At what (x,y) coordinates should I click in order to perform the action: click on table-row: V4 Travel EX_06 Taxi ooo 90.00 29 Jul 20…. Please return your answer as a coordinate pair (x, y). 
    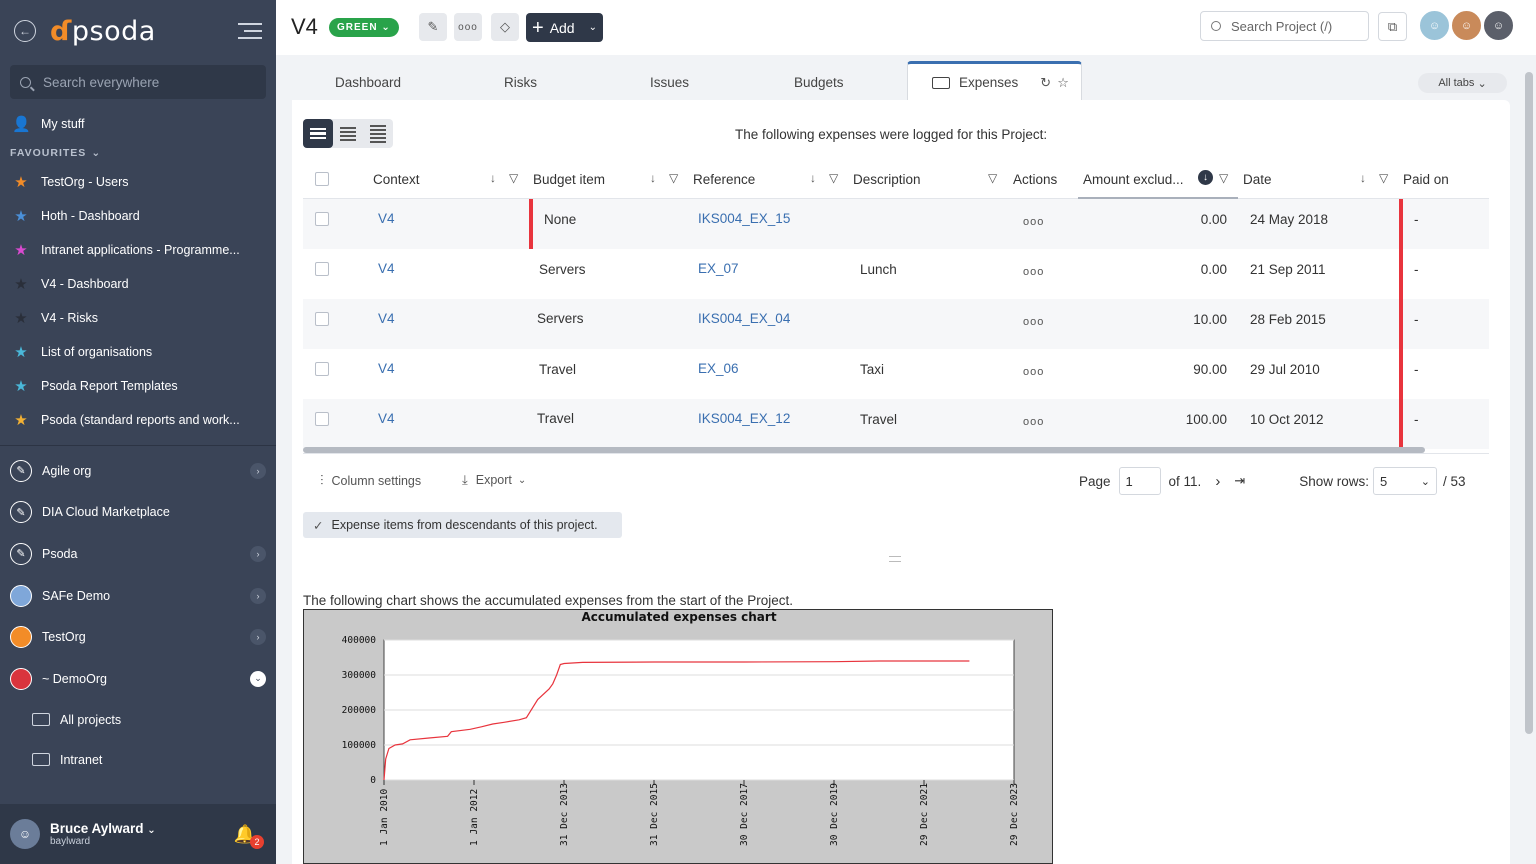
    Looking at the image, I should click on (896, 374).